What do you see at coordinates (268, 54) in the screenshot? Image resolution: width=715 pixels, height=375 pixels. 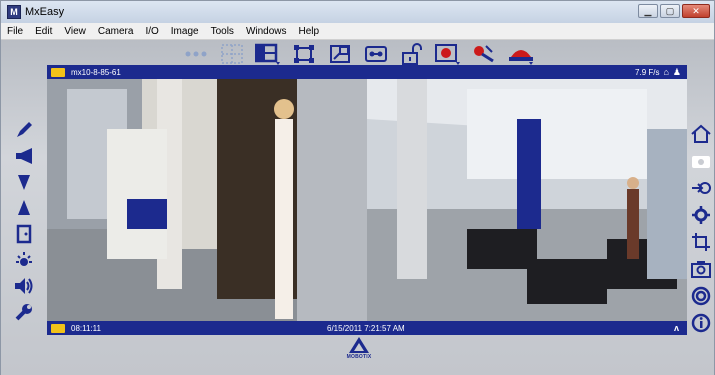 I see `view-layout-icon` at bounding box center [268, 54].